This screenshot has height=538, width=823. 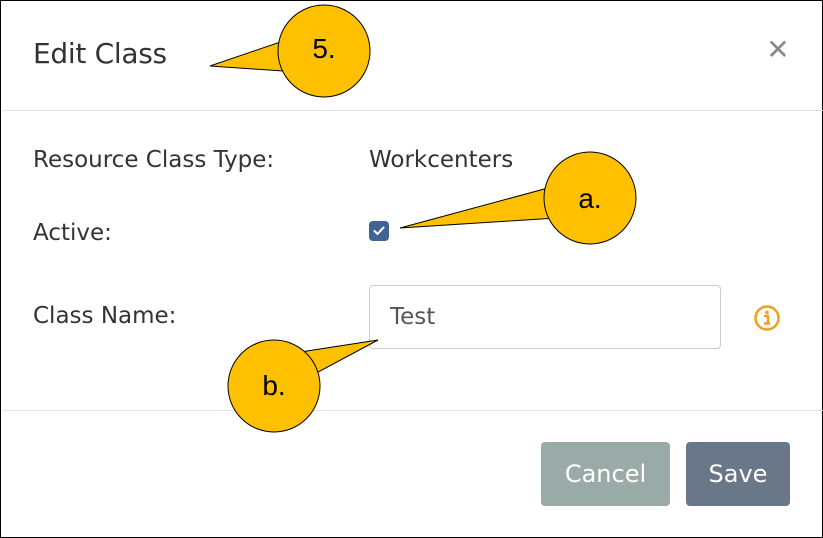 What do you see at coordinates (590, 198) in the screenshot?
I see `callout-a-label: a.` at bounding box center [590, 198].